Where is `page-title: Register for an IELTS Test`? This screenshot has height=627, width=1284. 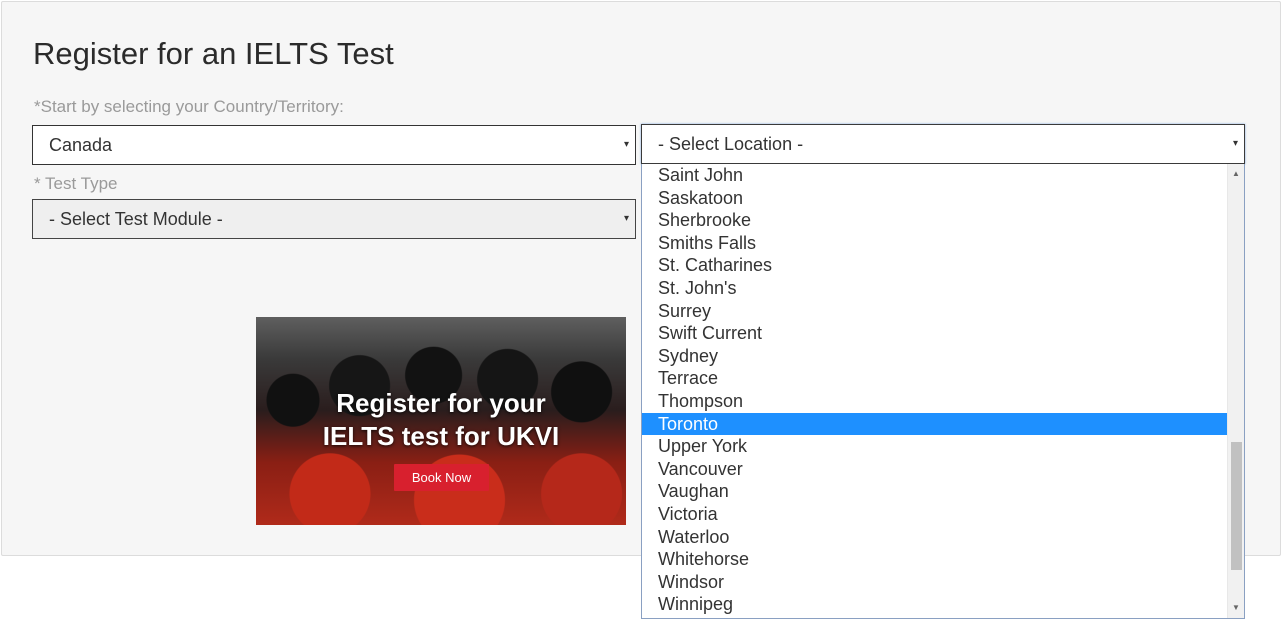
page-title: Register for an IELTS Test is located at coordinates (213, 53).